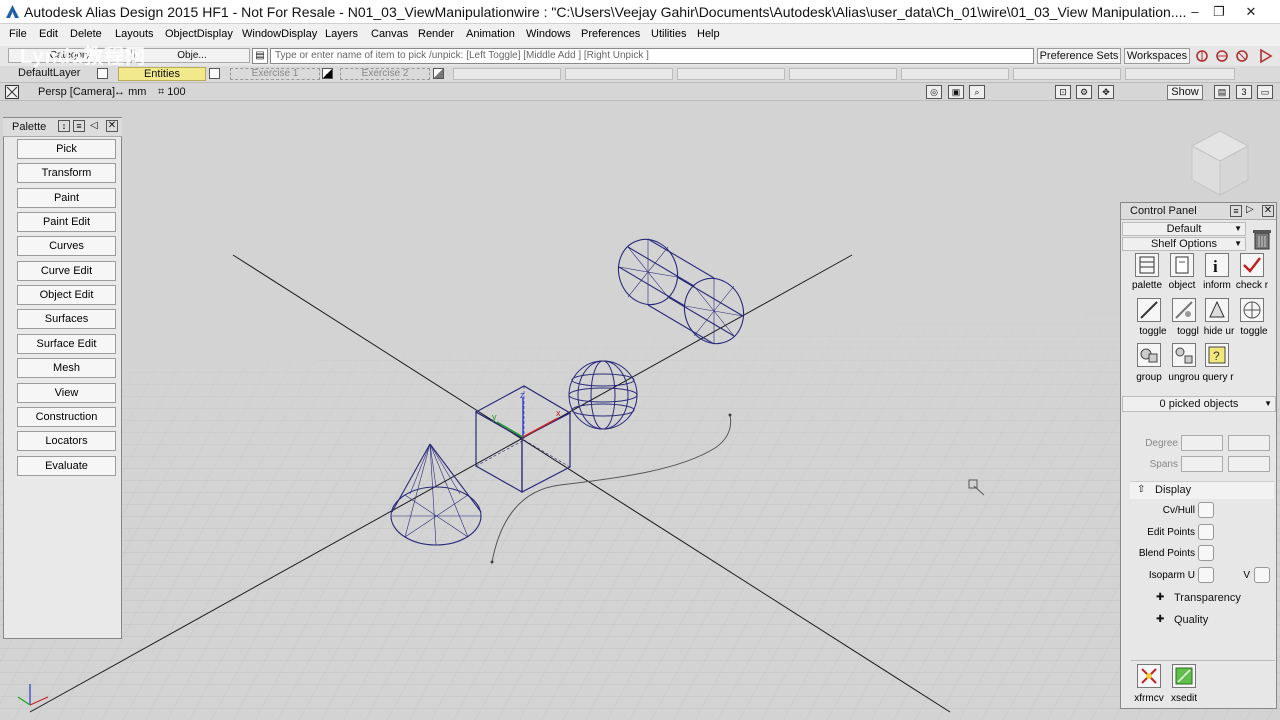 The width and height of the screenshot is (1280, 720). What do you see at coordinates (1106, 92) in the screenshot?
I see `pan-icon: ✥` at bounding box center [1106, 92].